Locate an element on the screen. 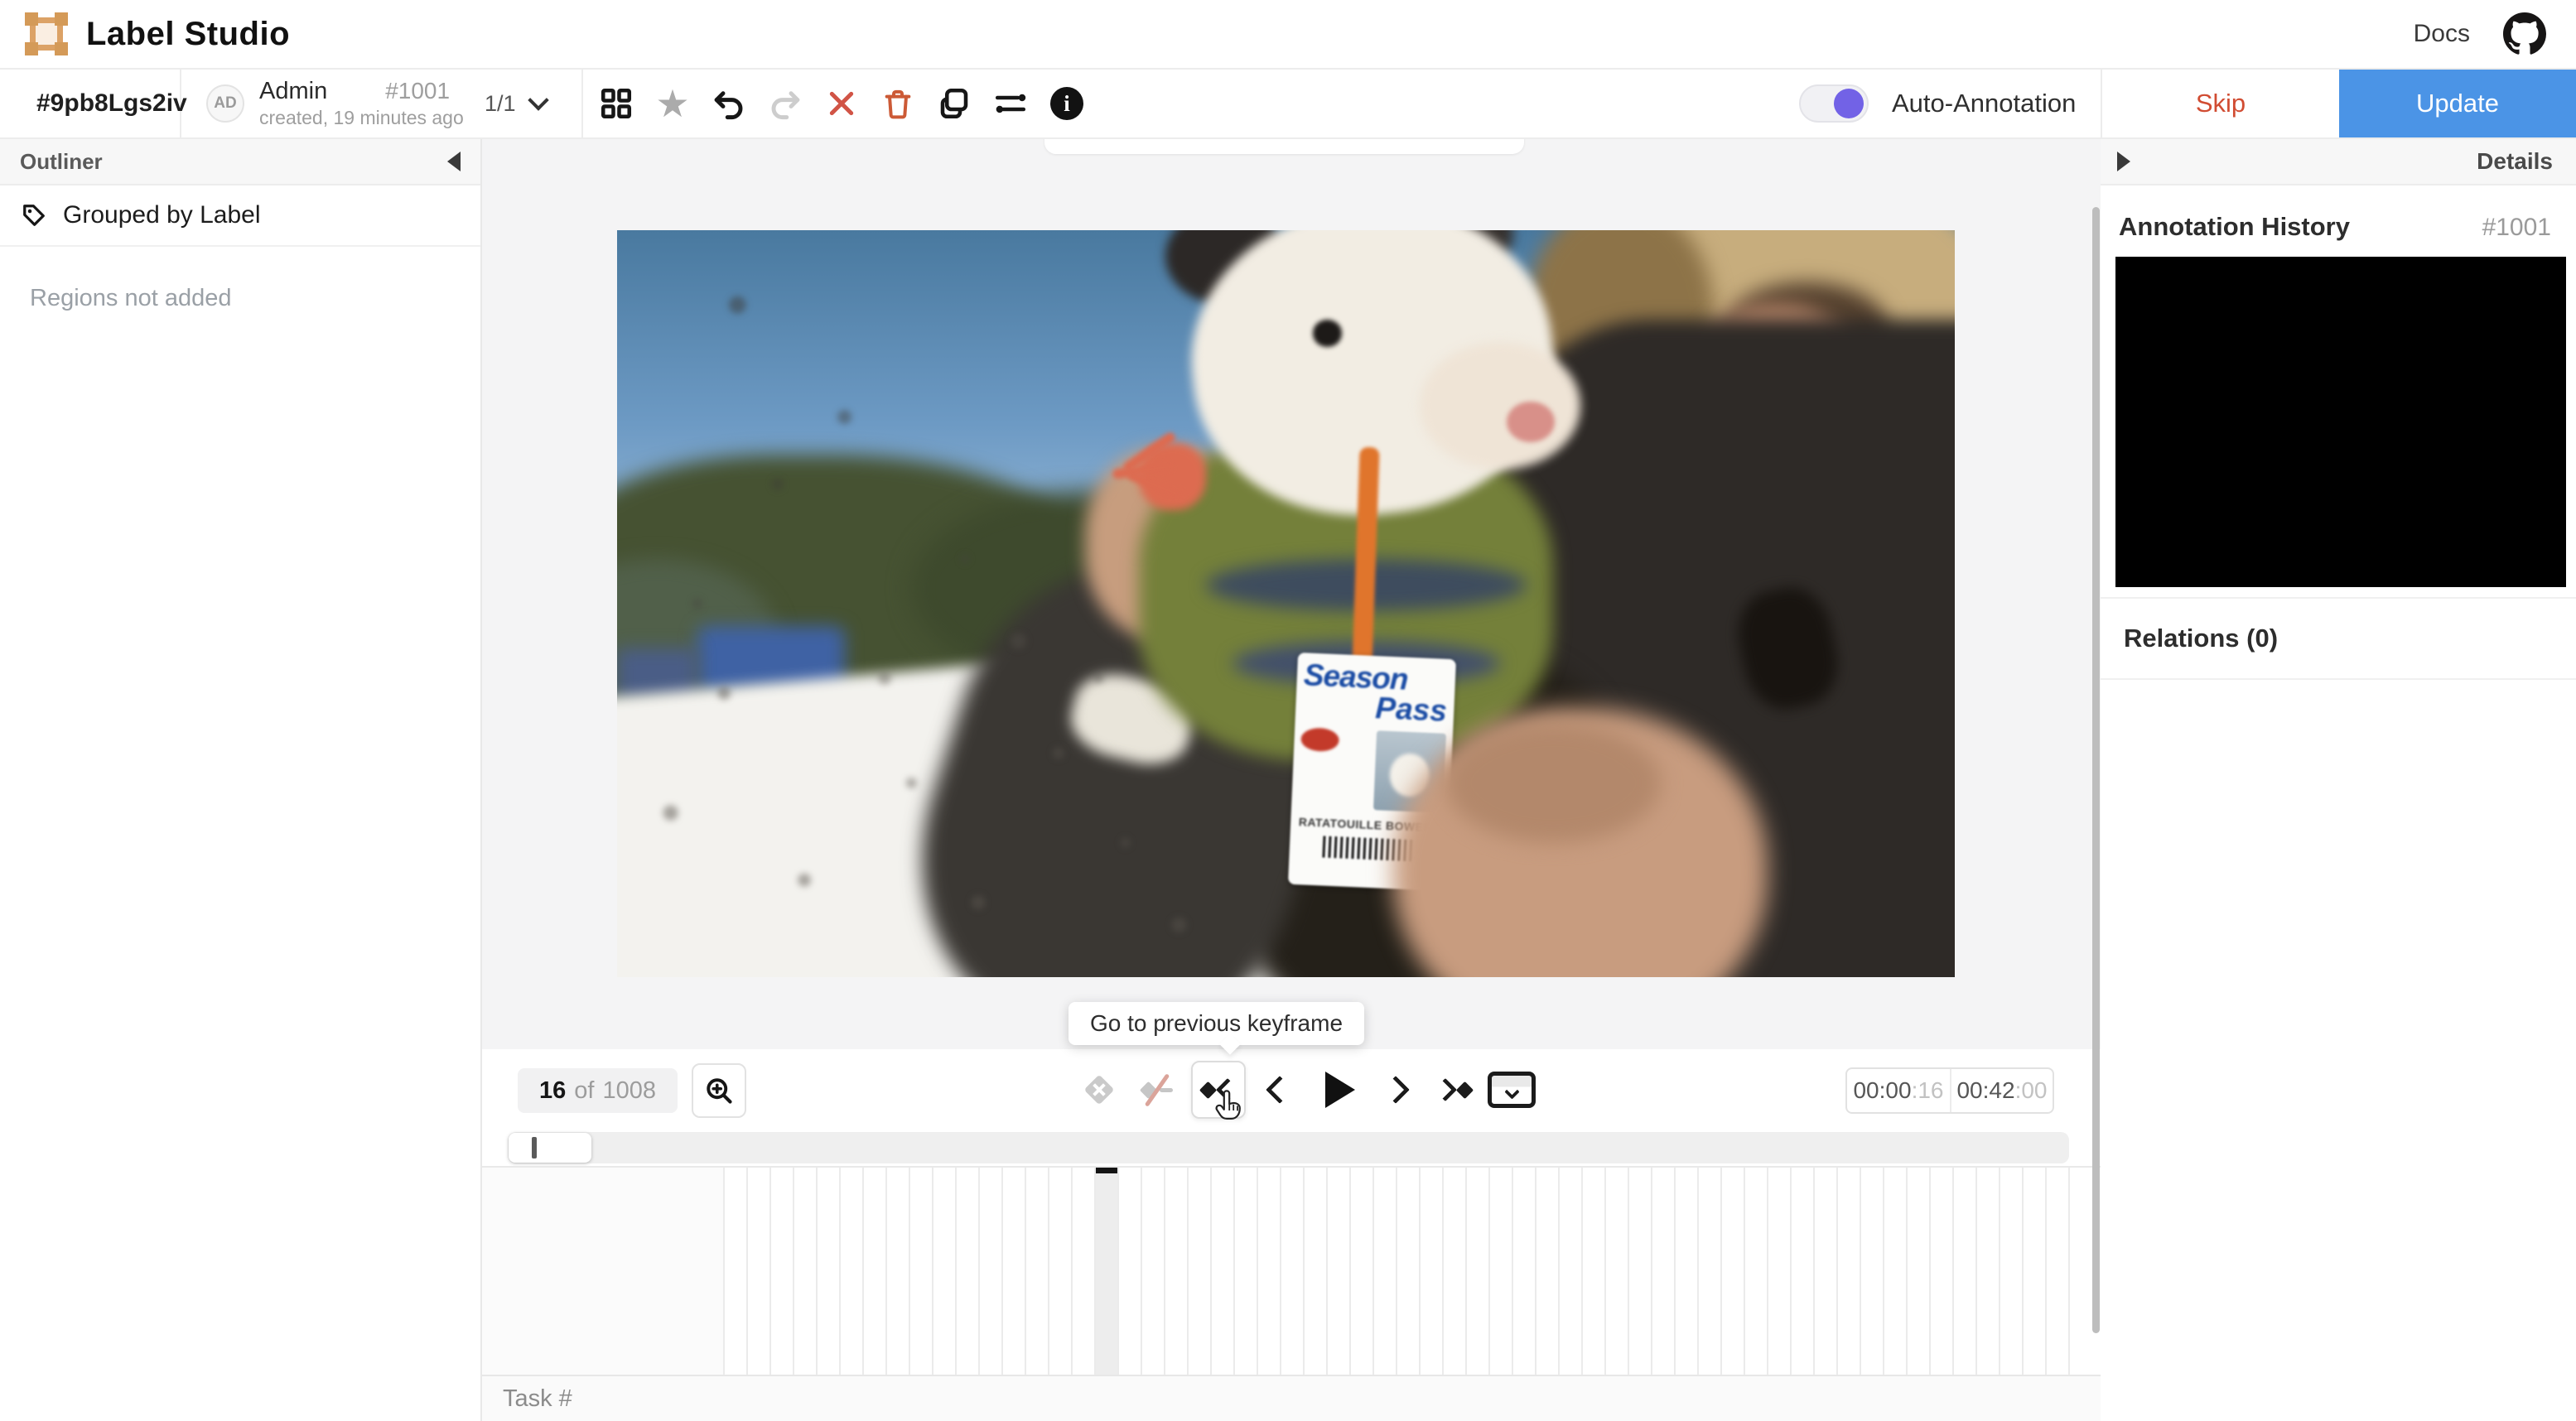 The width and height of the screenshot is (2576, 1421). annotation-author: Admin is located at coordinates (294, 91).